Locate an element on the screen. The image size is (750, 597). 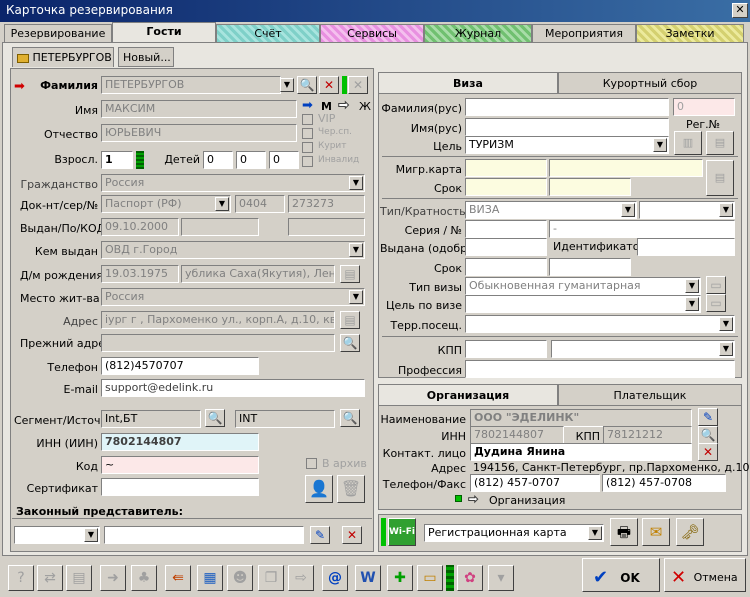
children-input-2: 0 is located at coordinates (251, 160).